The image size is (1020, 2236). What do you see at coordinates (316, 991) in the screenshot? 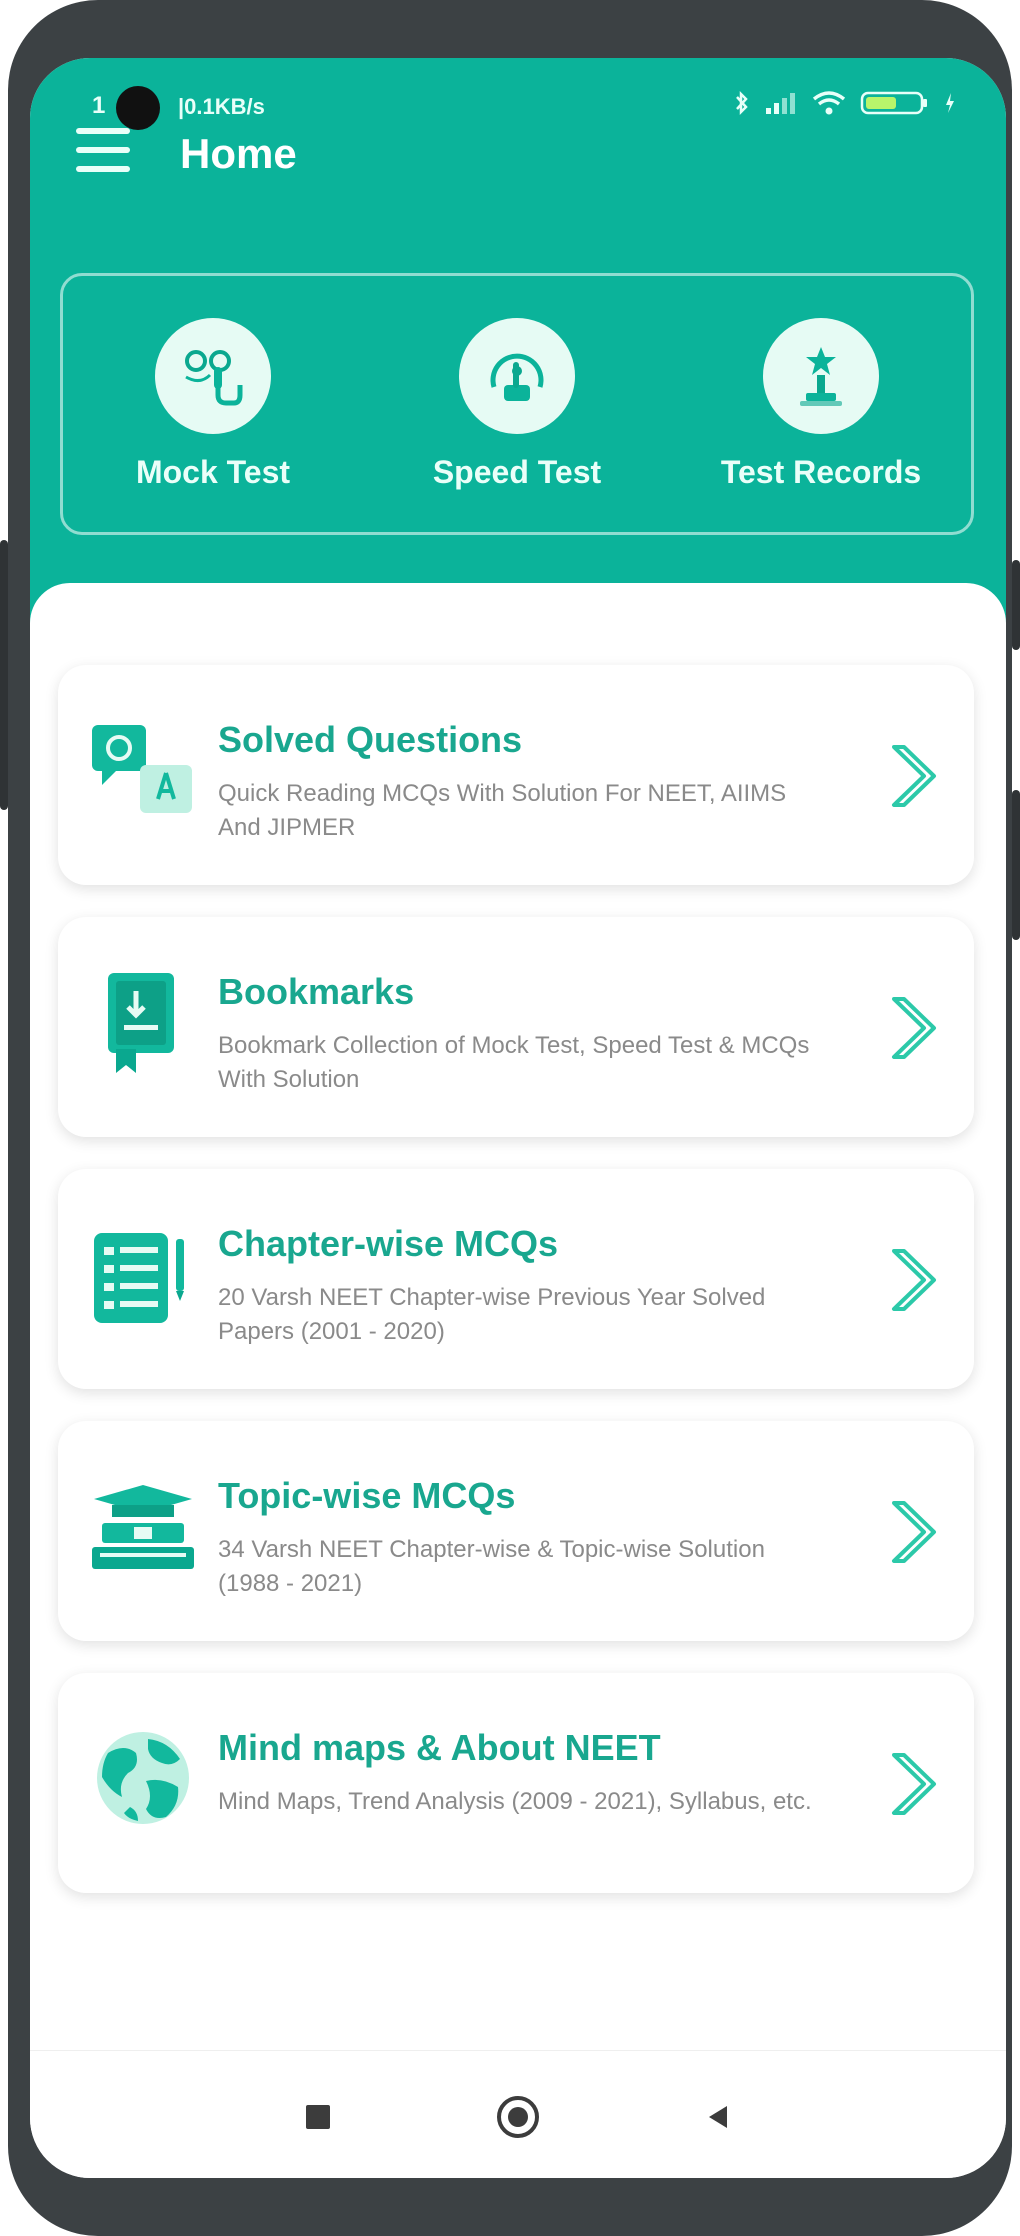
I see `card-title: Bookmarks` at bounding box center [316, 991].